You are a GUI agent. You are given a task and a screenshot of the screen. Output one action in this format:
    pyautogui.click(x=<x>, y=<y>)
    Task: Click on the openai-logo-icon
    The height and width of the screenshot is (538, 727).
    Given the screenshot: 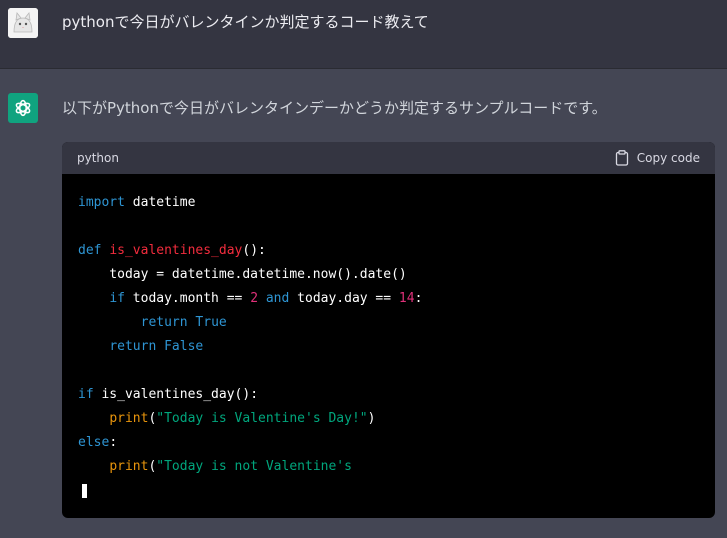 What is the action you would take?
    pyautogui.click(x=23, y=108)
    